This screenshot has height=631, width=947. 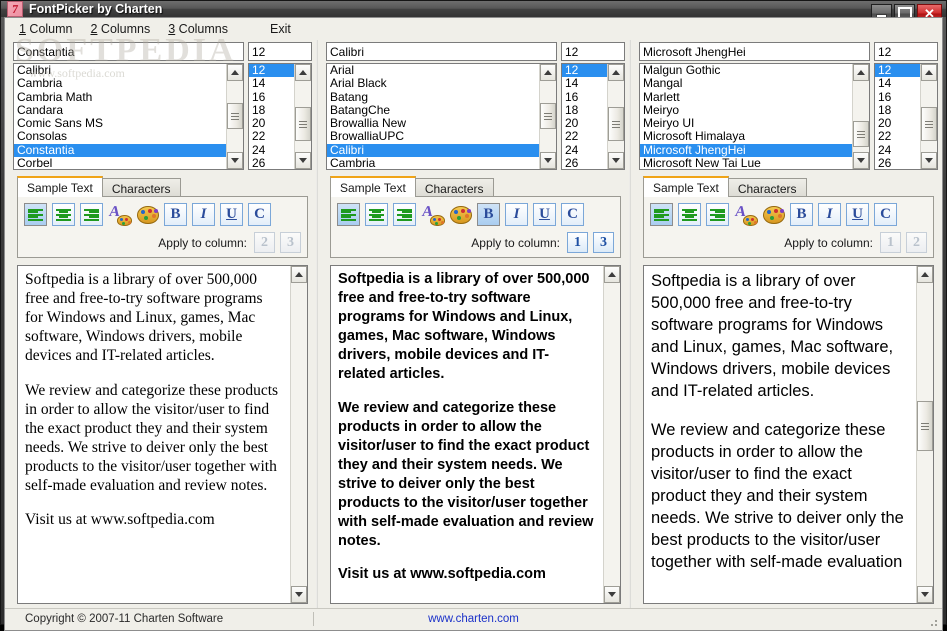 I want to click on color-button-1: C, so click(x=259, y=214).